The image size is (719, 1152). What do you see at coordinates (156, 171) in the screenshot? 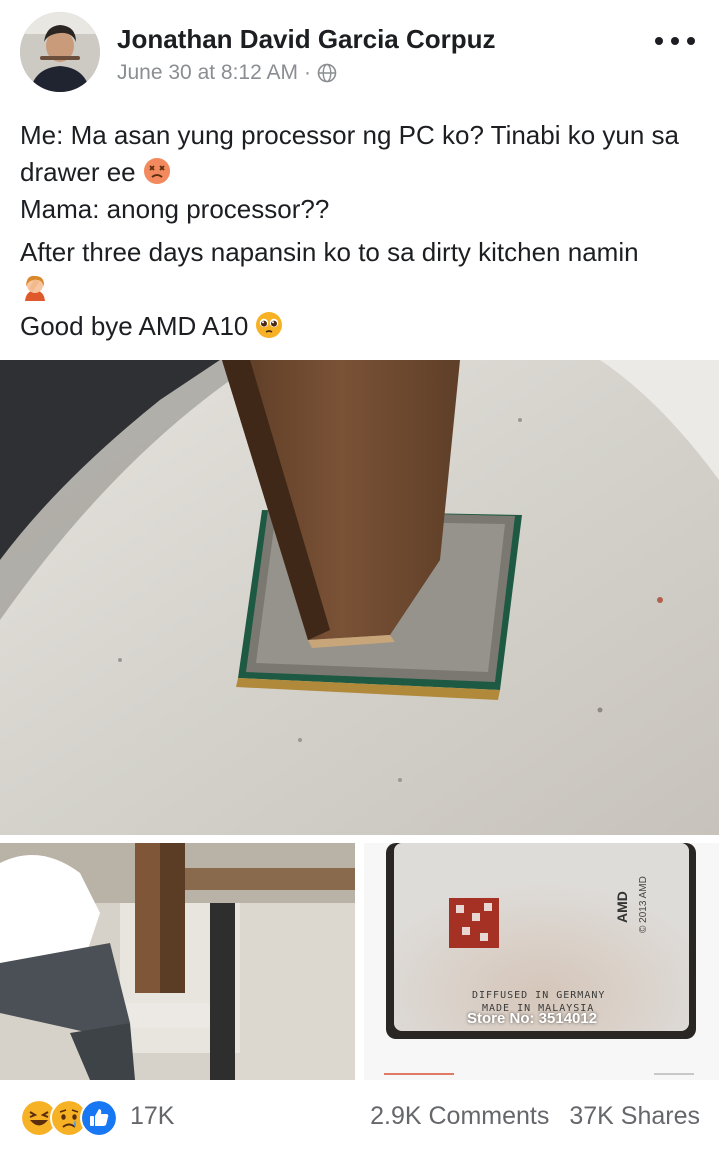
I see `dizzy-face-icon` at bounding box center [156, 171].